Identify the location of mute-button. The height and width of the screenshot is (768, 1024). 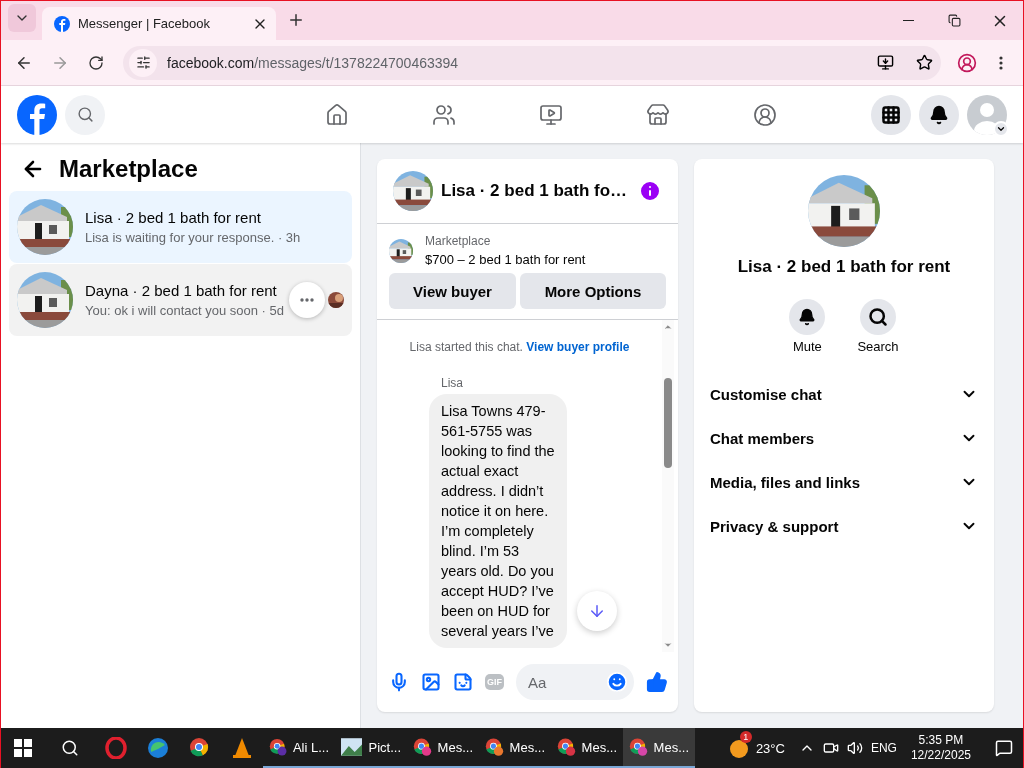
(807, 317).